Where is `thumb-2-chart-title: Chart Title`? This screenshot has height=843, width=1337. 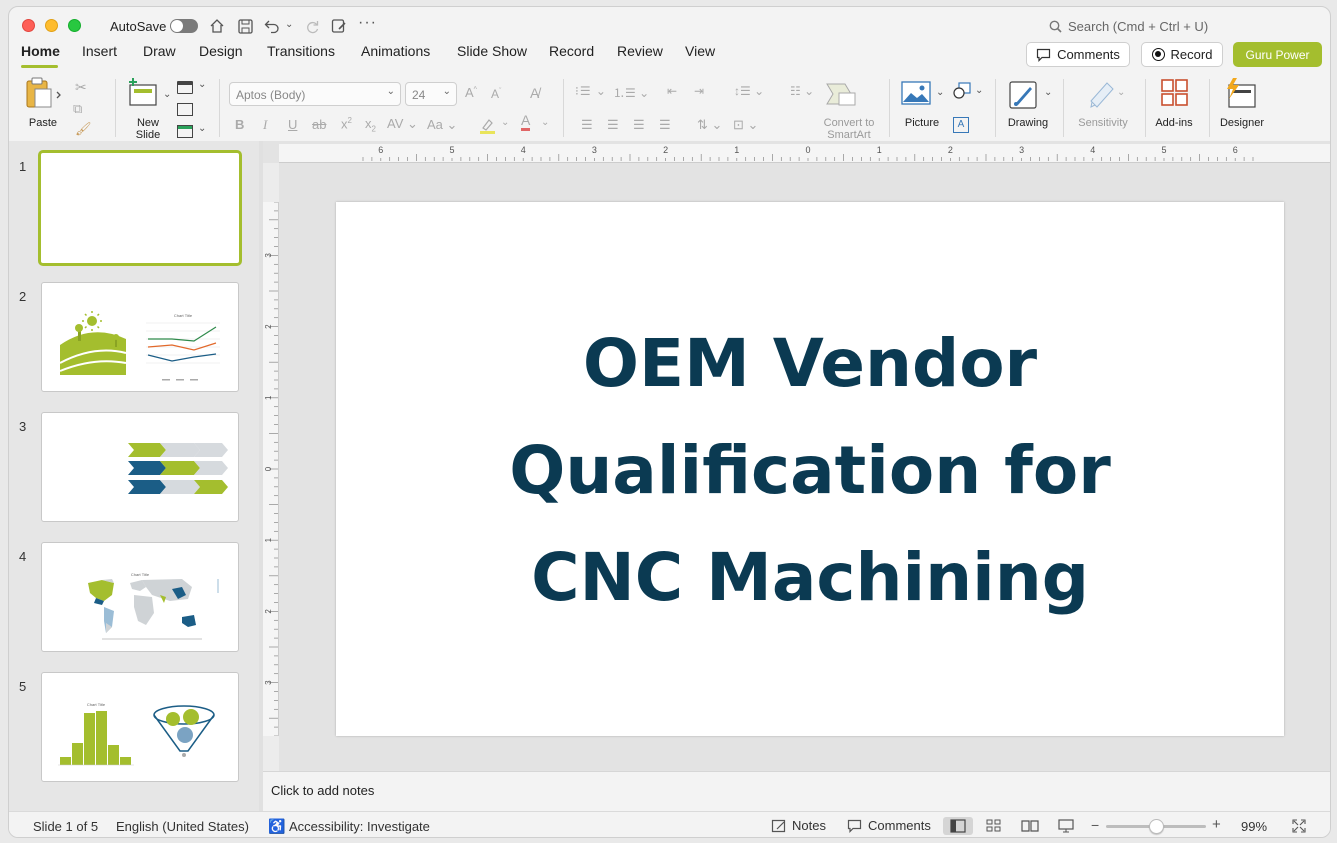 thumb-2-chart-title: Chart Title is located at coordinates (183, 315).